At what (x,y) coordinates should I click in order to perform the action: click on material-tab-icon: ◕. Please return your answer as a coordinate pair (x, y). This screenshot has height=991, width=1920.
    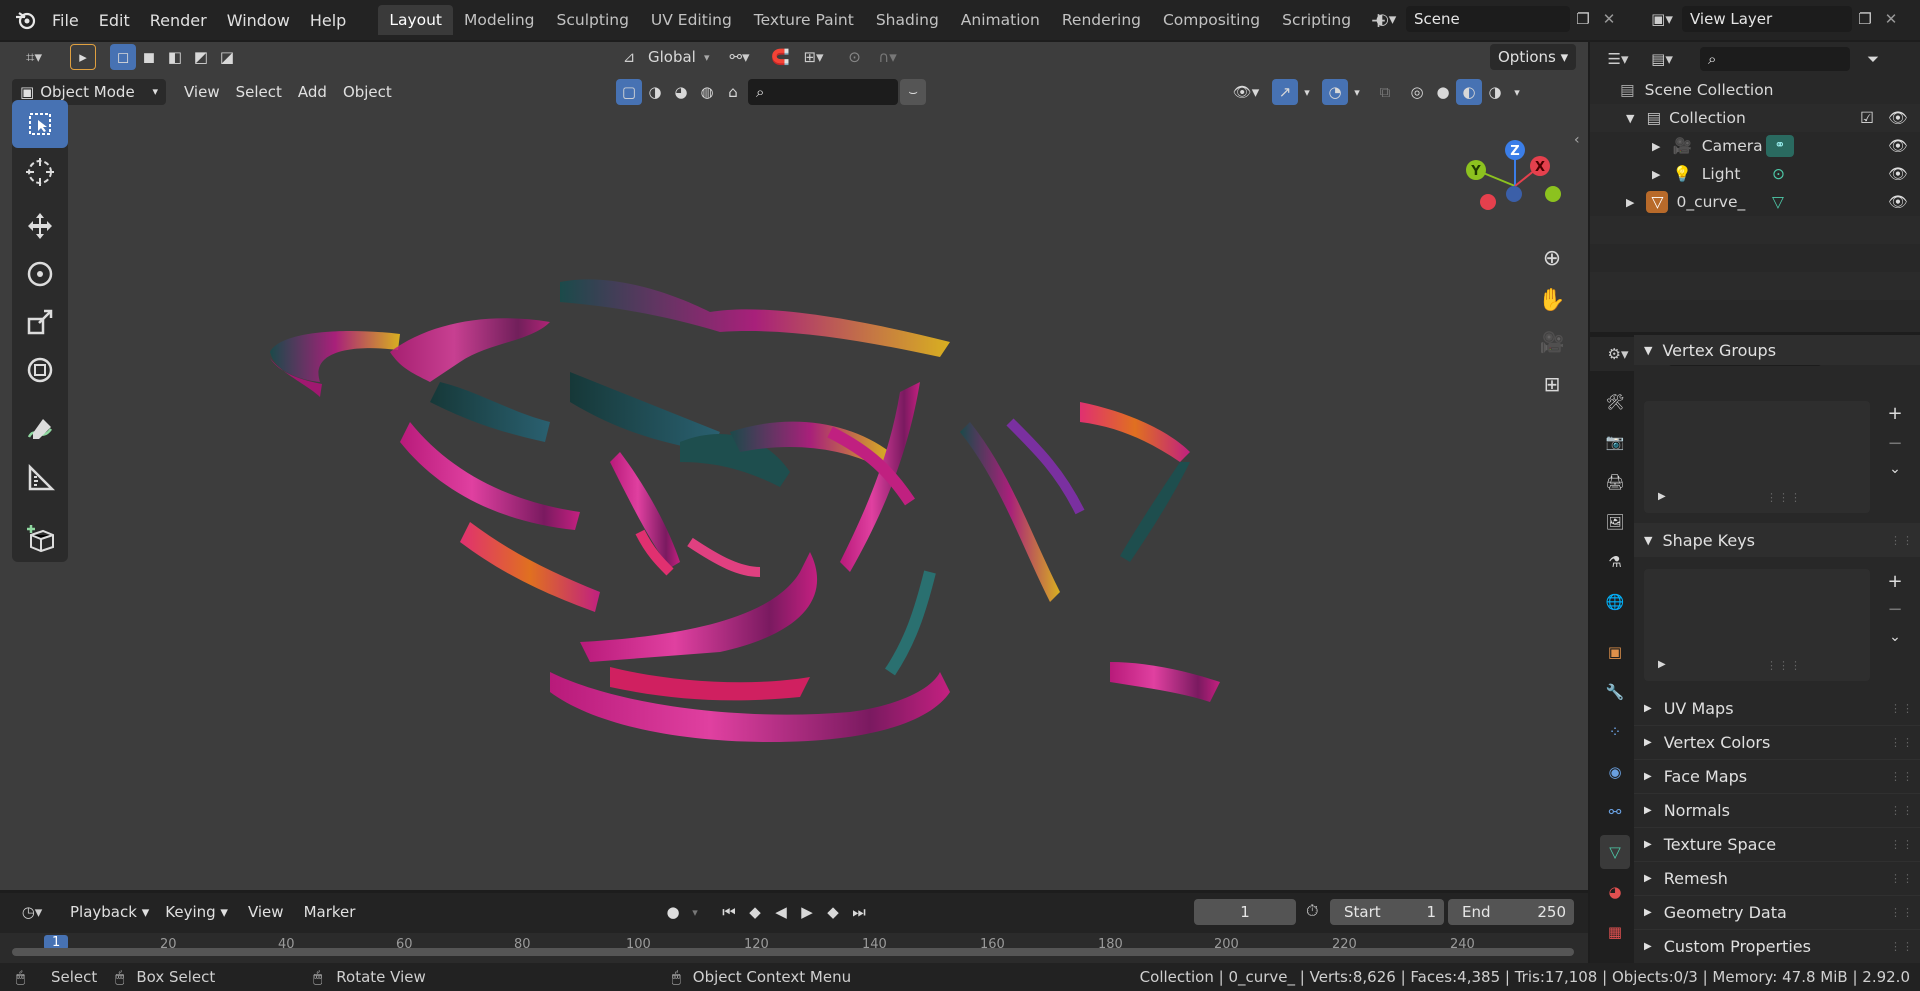
    Looking at the image, I should click on (1615, 892).